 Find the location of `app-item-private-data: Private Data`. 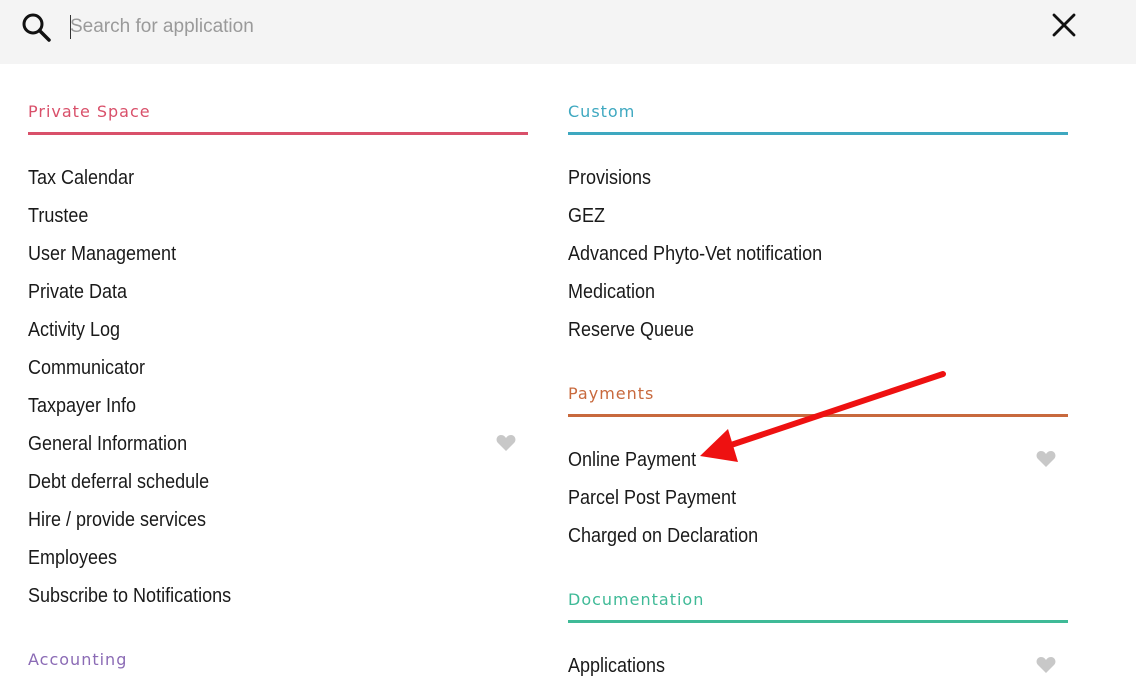

app-item-private-data: Private Data is located at coordinates (278, 292).